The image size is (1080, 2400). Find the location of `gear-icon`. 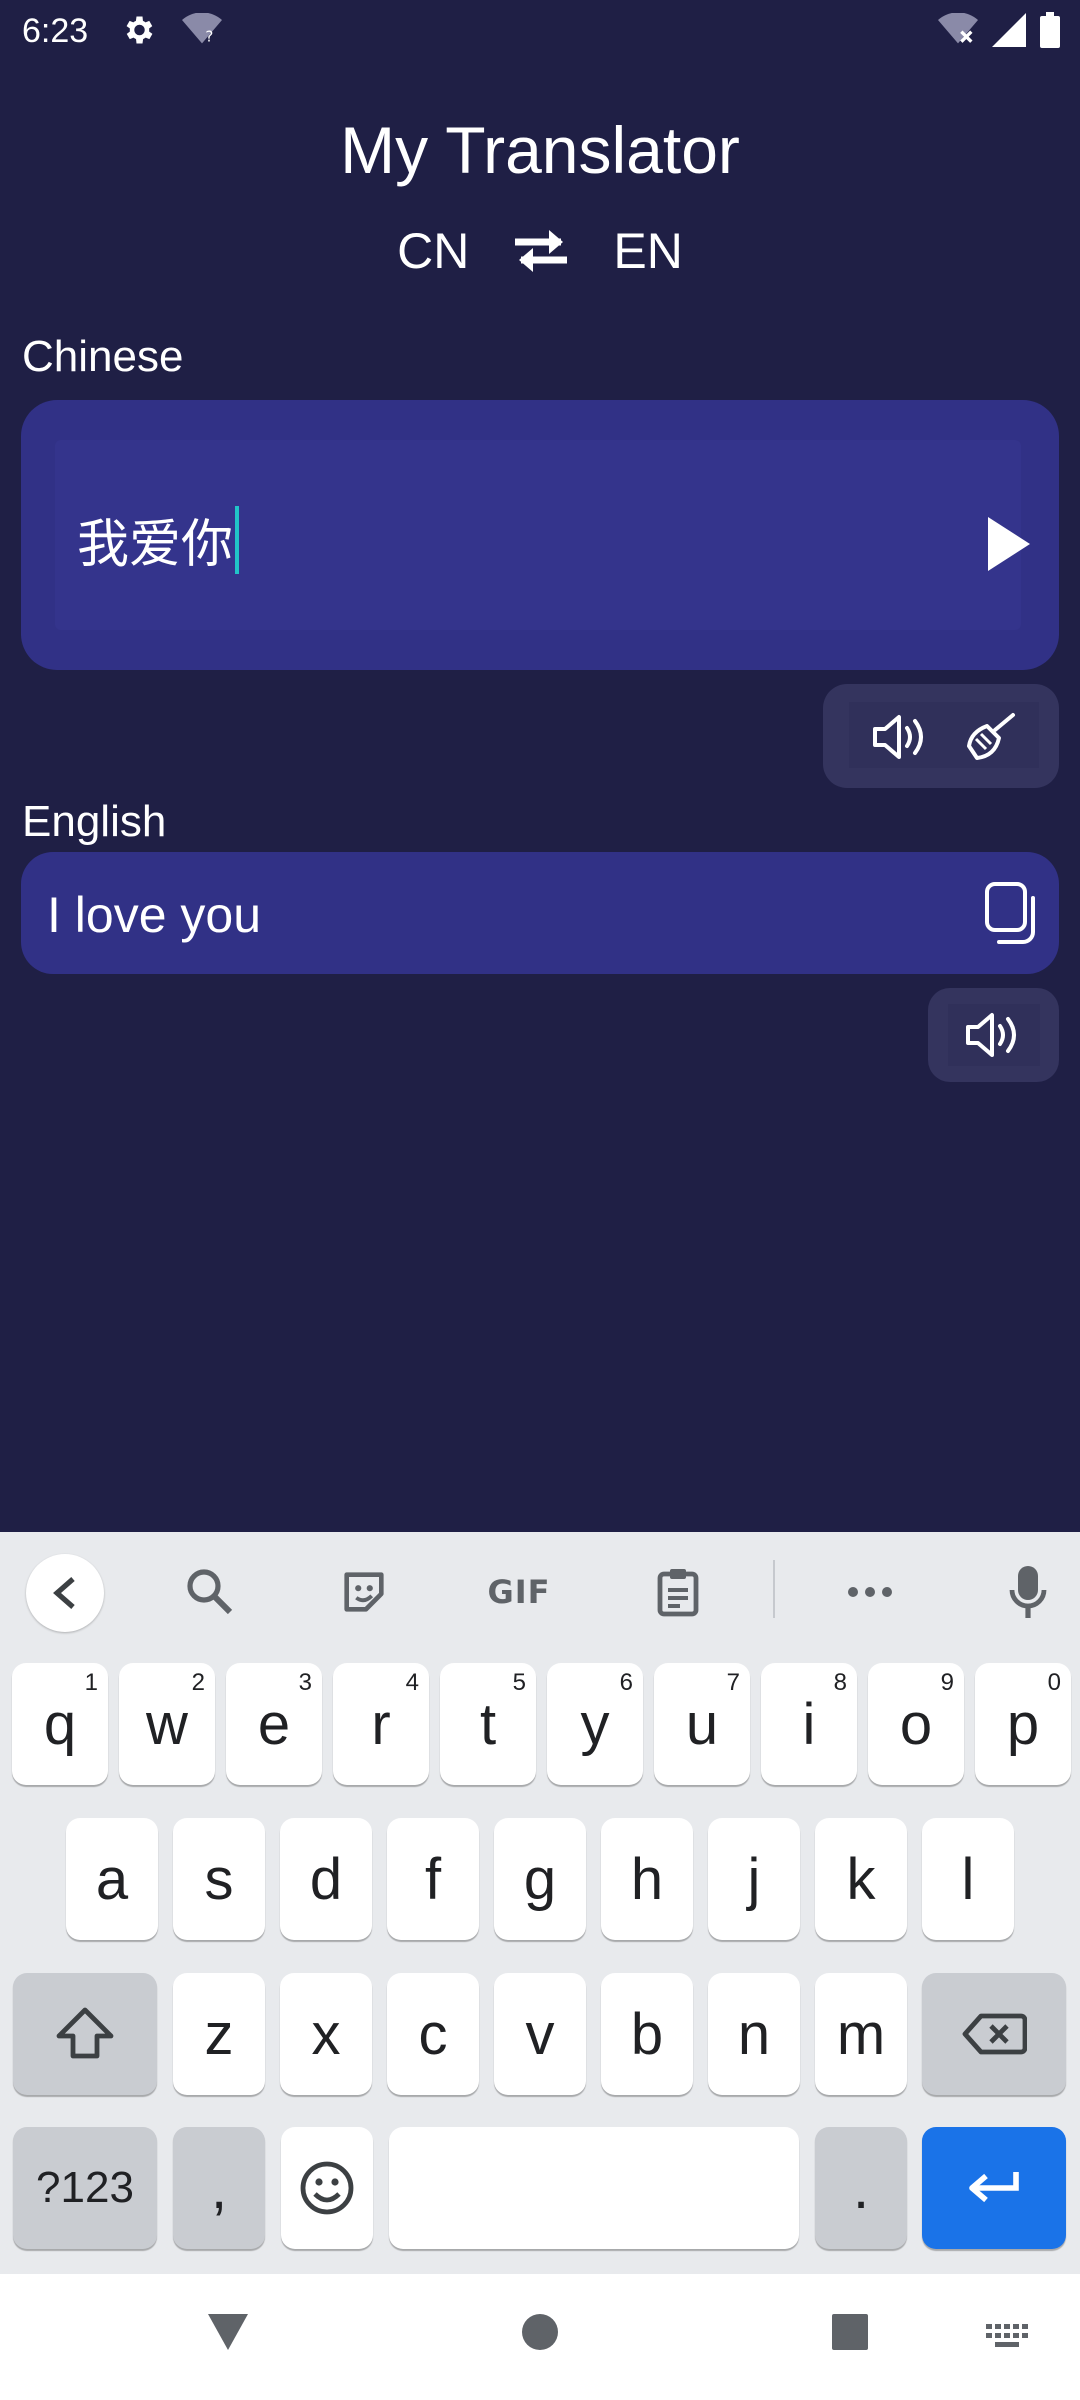

gear-icon is located at coordinates (139, 30).